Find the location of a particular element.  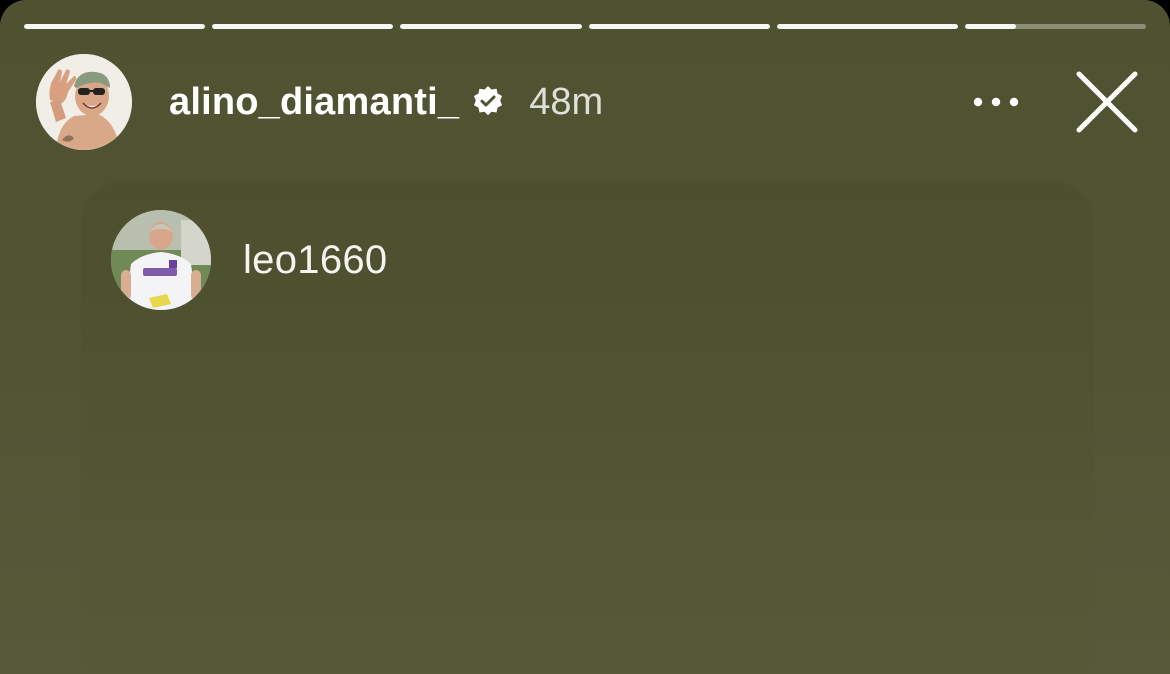

close-icon is located at coordinates (1107, 102).